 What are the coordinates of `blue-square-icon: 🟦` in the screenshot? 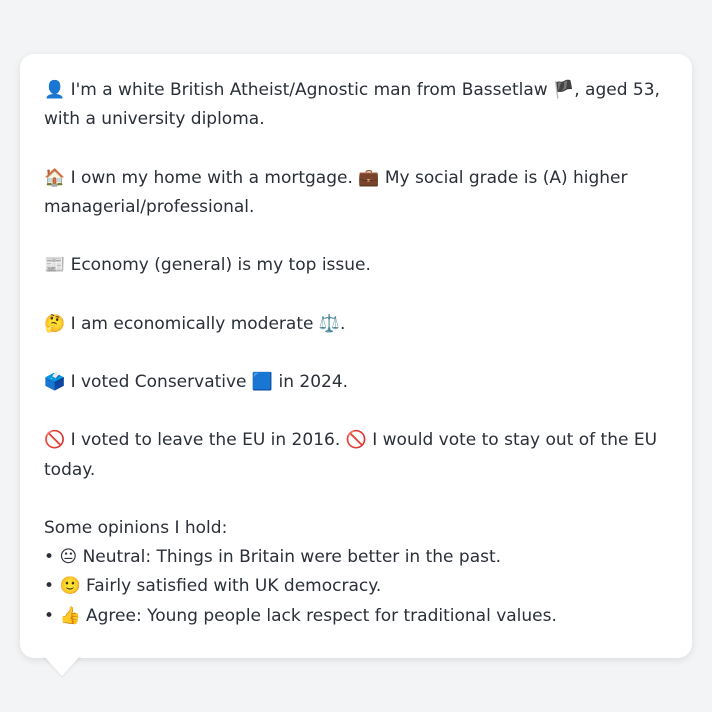 It's located at (262, 381).